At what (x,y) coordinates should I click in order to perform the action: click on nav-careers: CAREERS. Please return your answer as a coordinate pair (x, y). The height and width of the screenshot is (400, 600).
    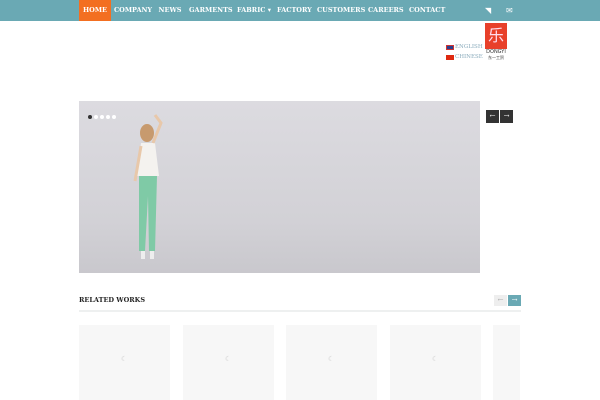
    Looking at the image, I should click on (386, 10).